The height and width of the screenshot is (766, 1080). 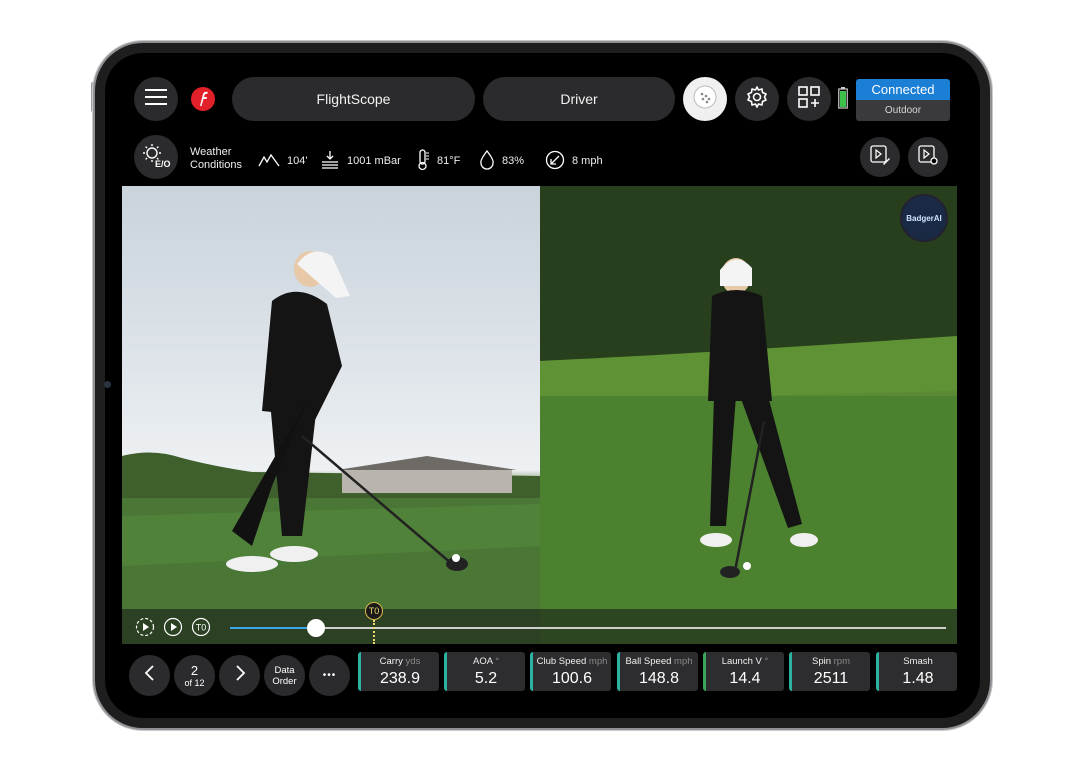 I want to click on settings-icon, so click(x=757, y=99).